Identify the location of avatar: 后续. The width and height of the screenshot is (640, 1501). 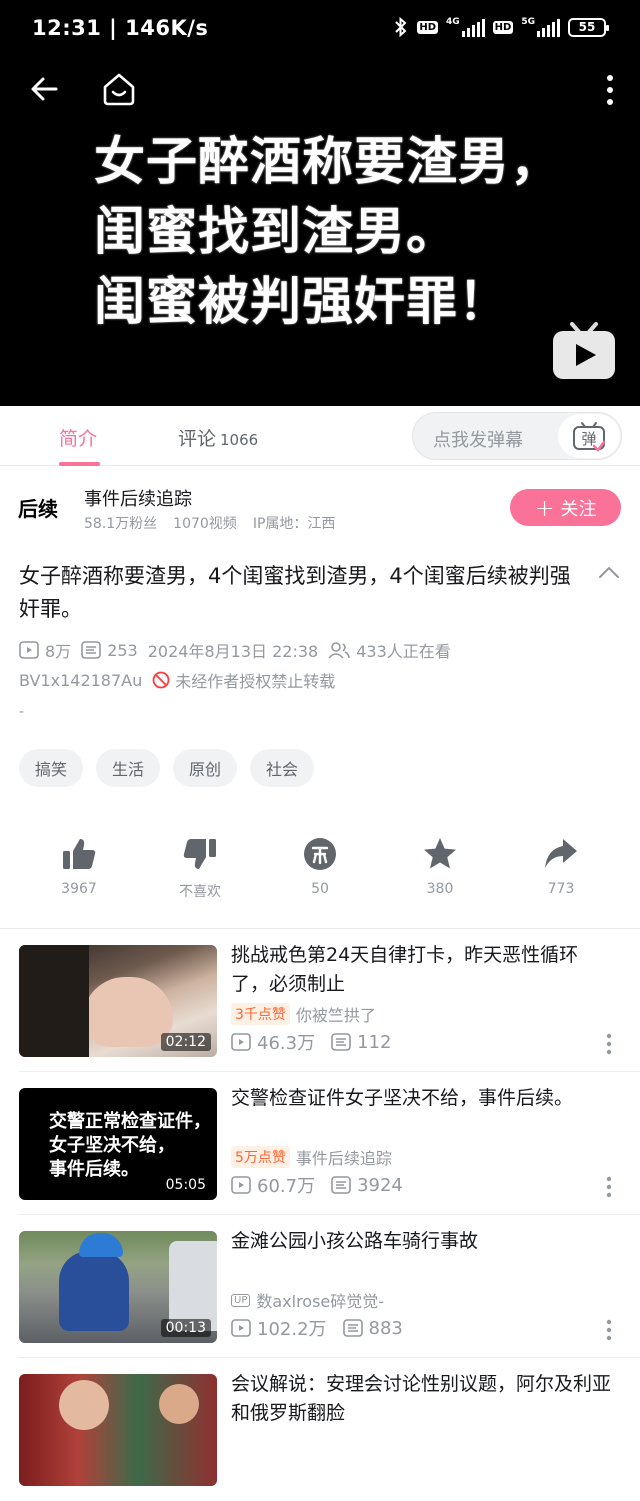
(44, 507).